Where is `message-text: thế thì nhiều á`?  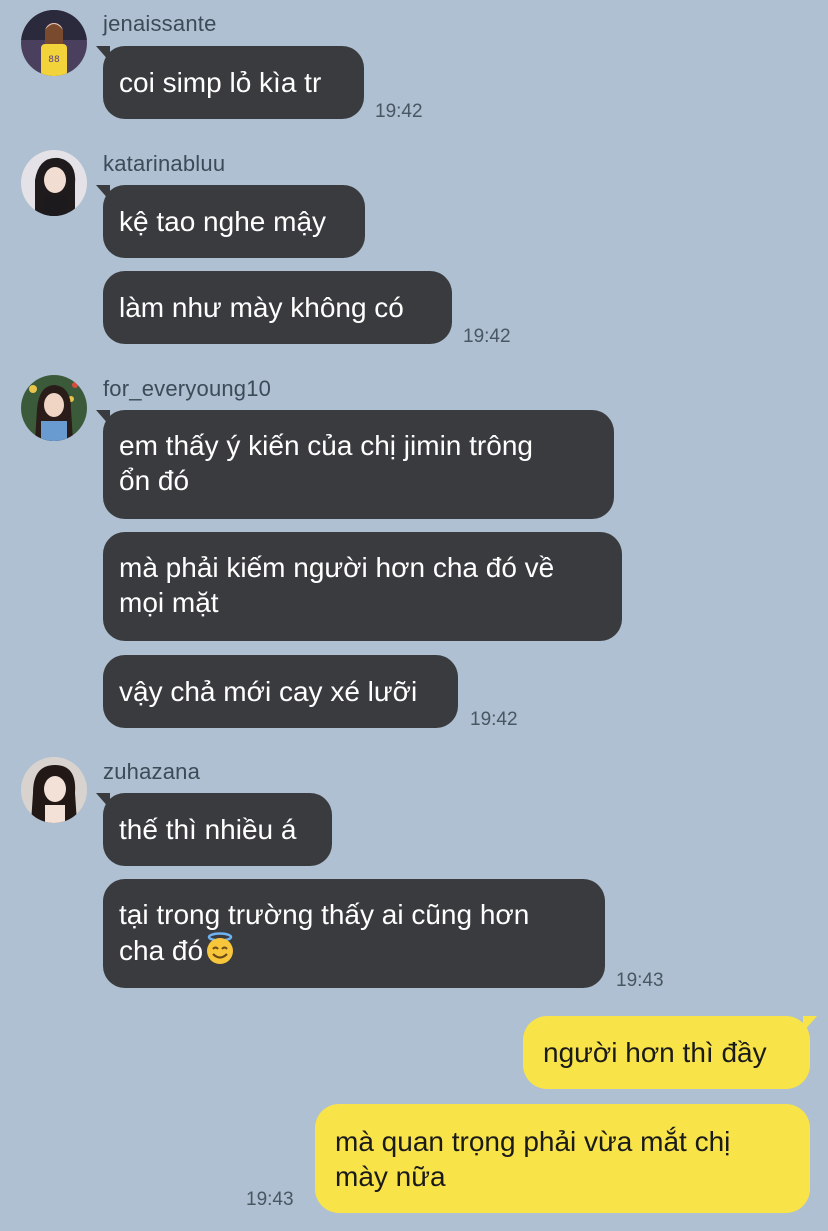
message-text: thế thì nhiều á is located at coordinates (208, 829).